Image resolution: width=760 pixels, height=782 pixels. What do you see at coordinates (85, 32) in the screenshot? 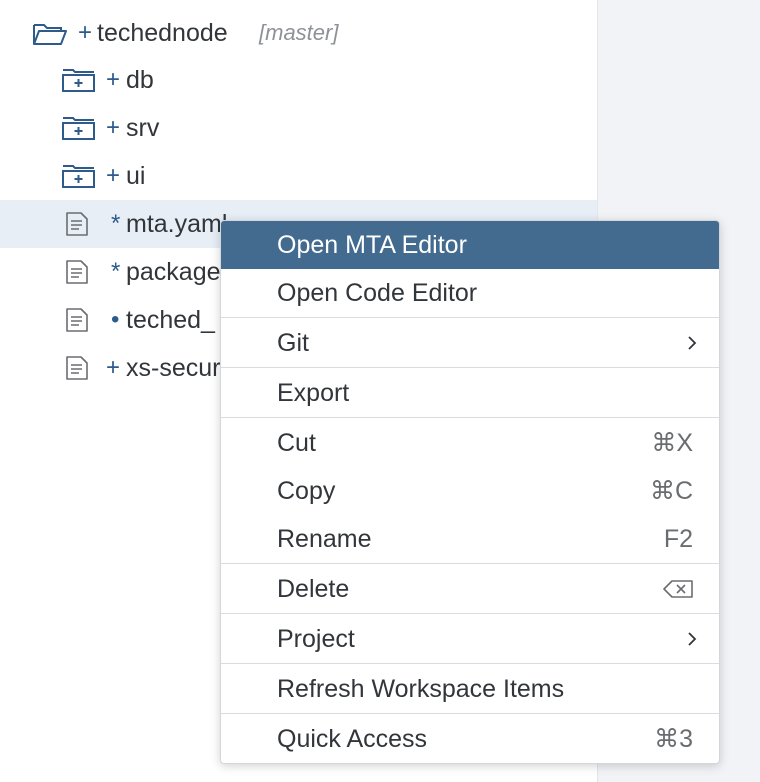
I see `tree-root-prefix: +` at bounding box center [85, 32].